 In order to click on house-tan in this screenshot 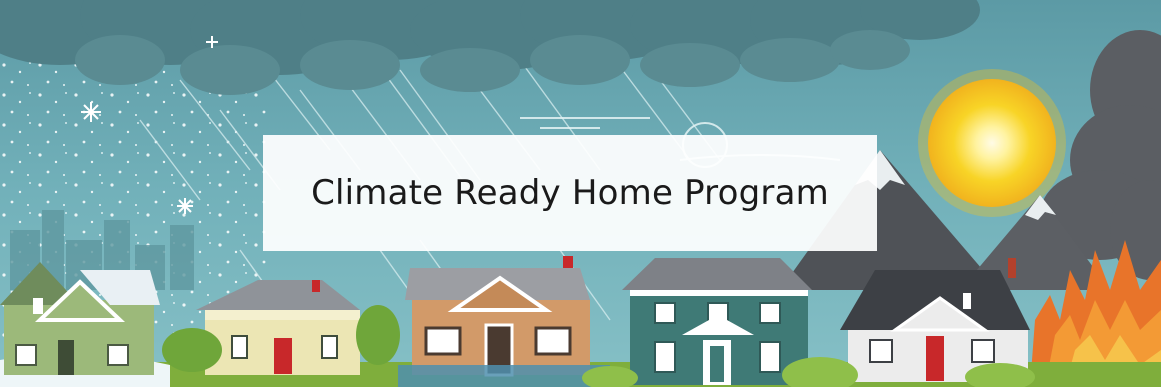, I will do `click(504, 321)`.